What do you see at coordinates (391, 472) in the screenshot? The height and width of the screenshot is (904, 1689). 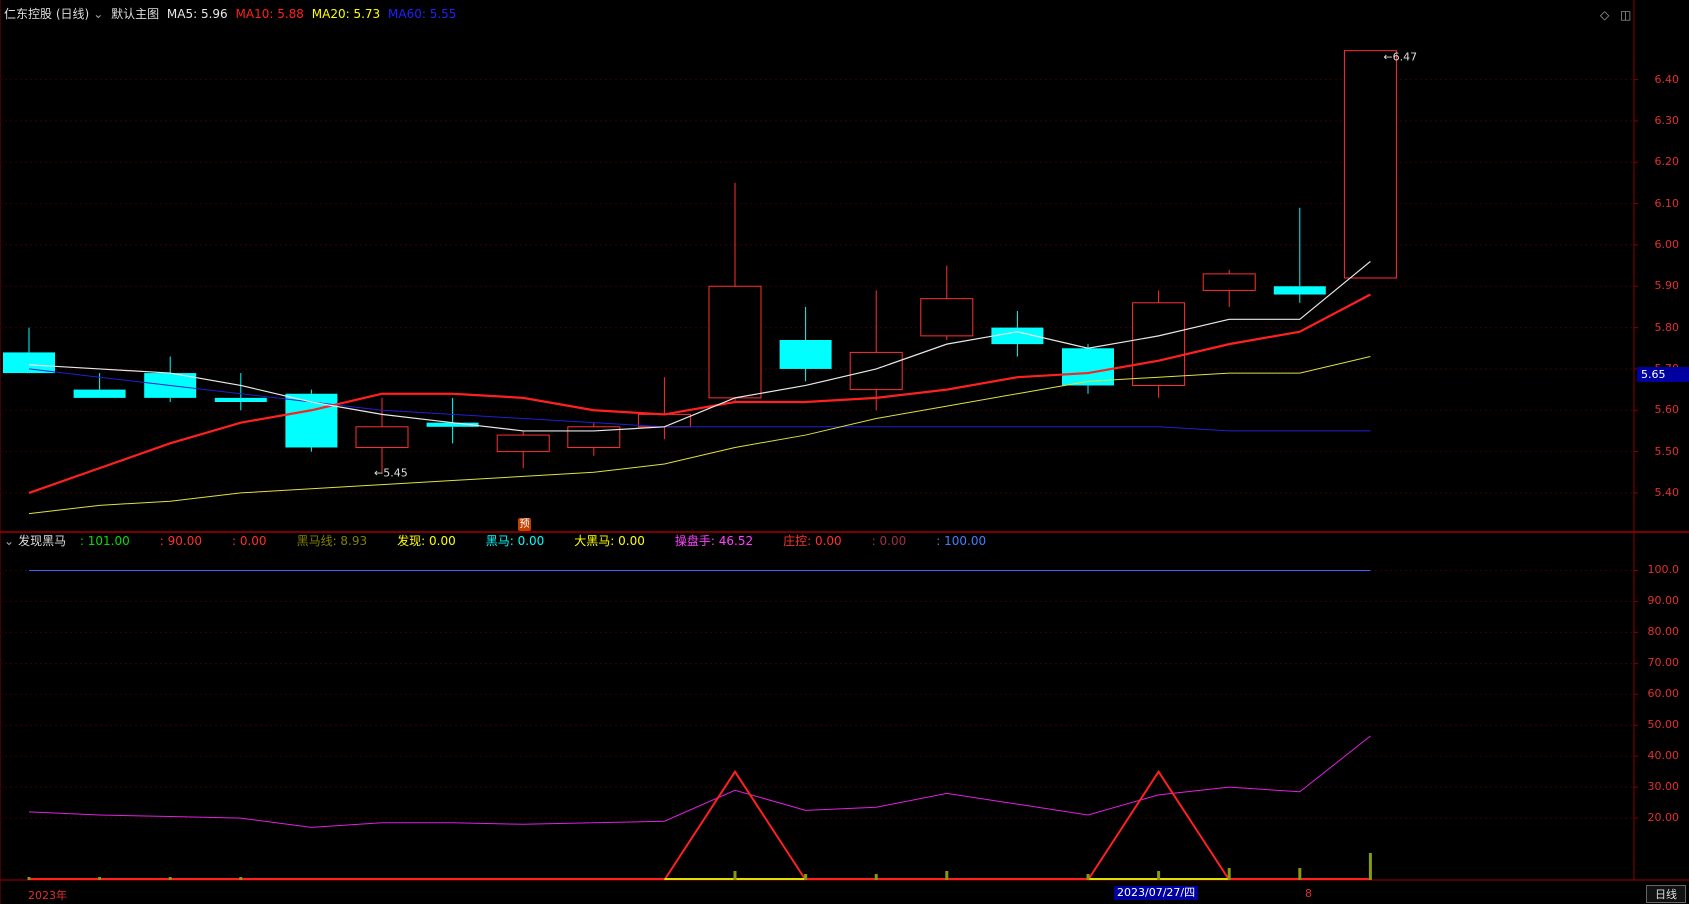 I see `low-annotation: ←5.45` at bounding box center [391, 472].